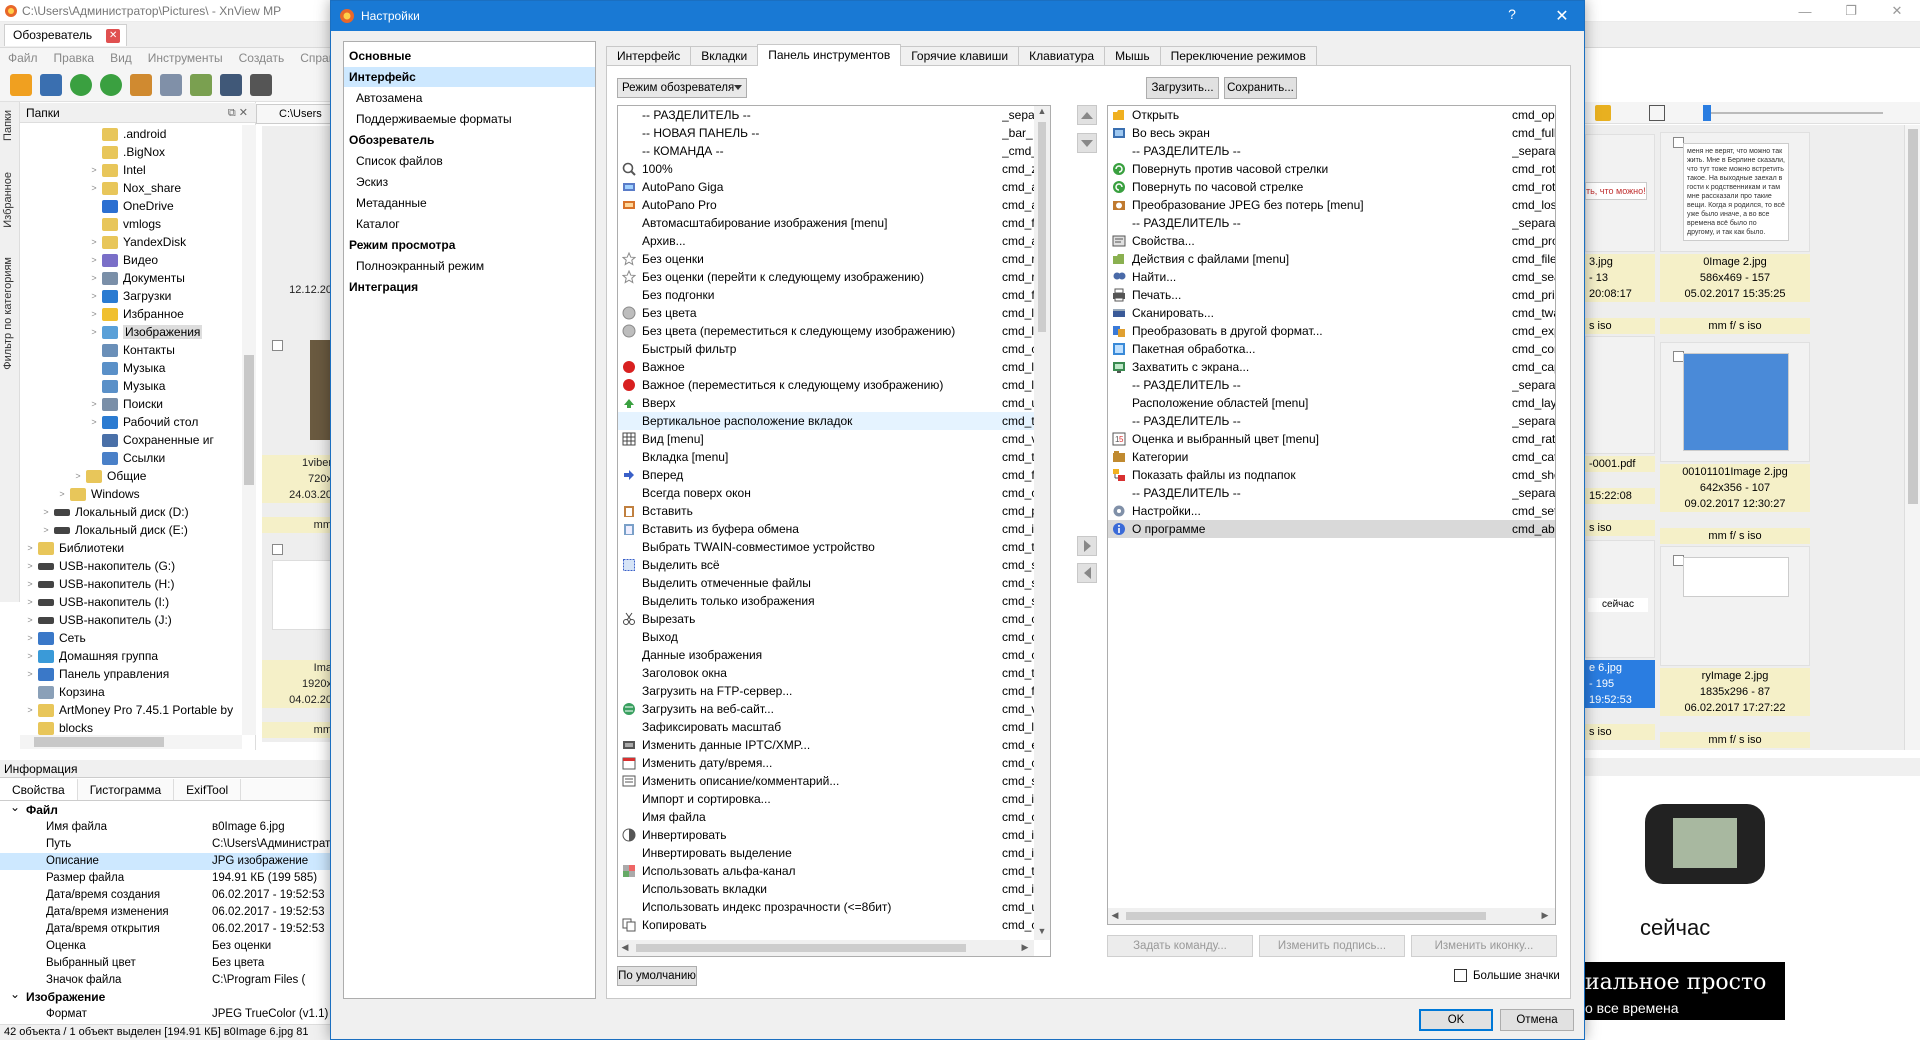 The height and width of the screenshot is (1040, 1920). What do you see at coordinates (826, 565) in the screenshot?
I see `command-row: Выделить всё cmd_s` at bounding box center [826, 565].